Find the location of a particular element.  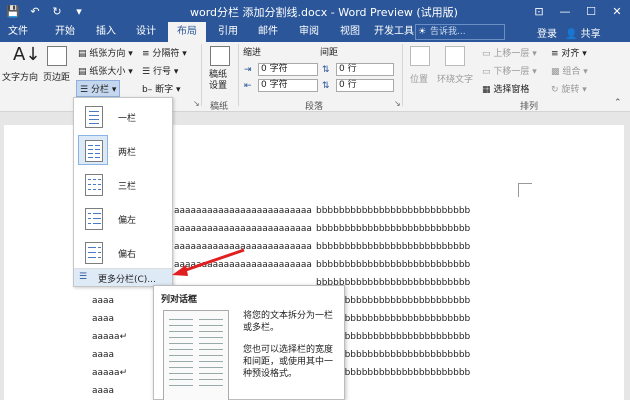

wrap-text-button: 环绕文字 is located at coordinates (455, 78).